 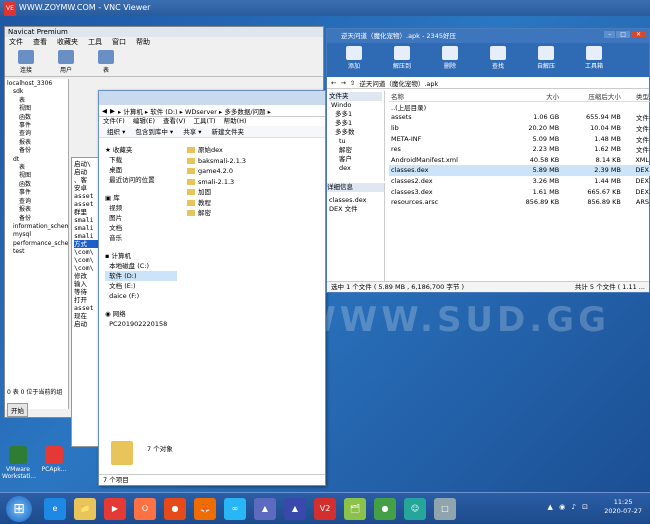 I want to click on toolbox-button: 工具箱, so click(x=594, y=60).